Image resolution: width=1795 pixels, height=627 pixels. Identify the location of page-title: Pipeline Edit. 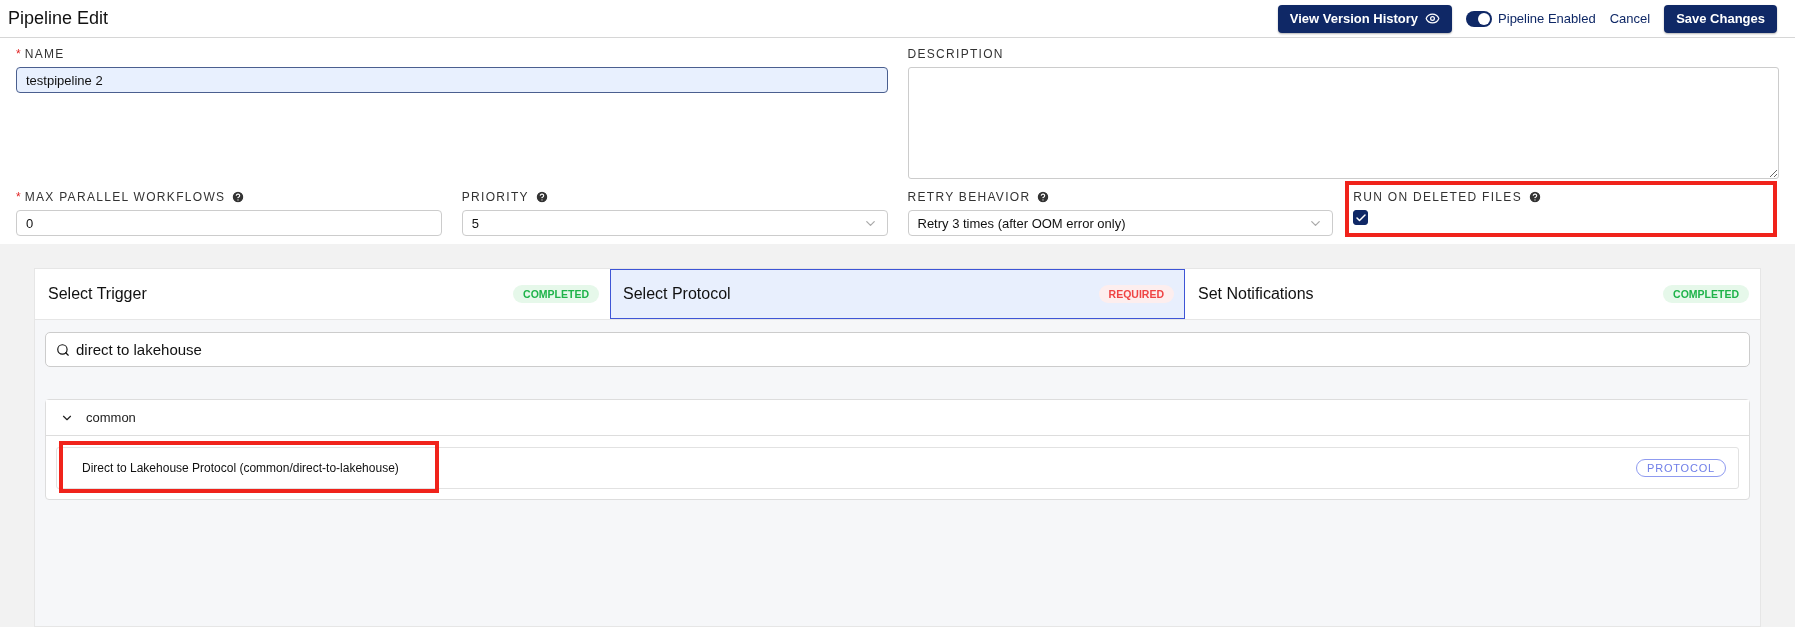
(59, 18).